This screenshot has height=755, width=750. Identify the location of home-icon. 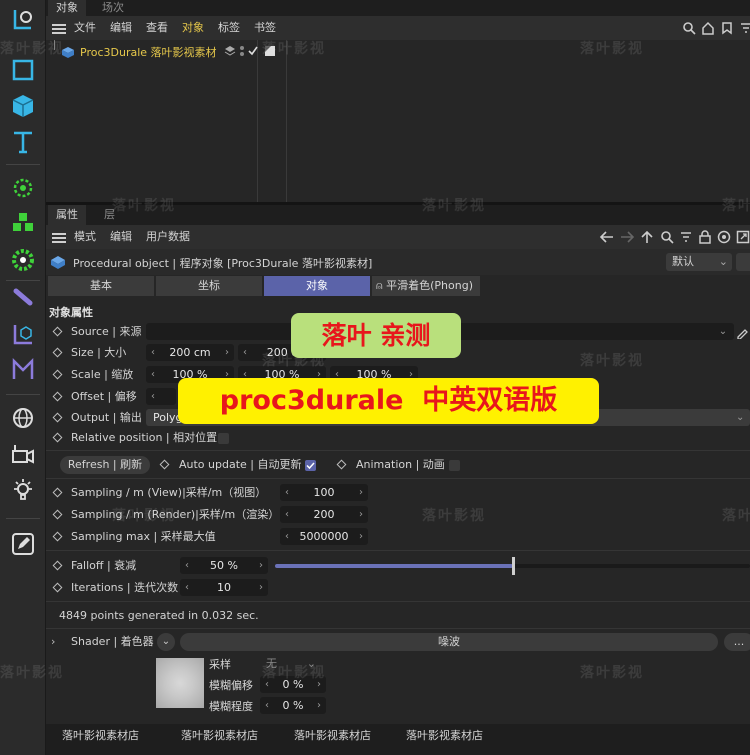
(708, 29).